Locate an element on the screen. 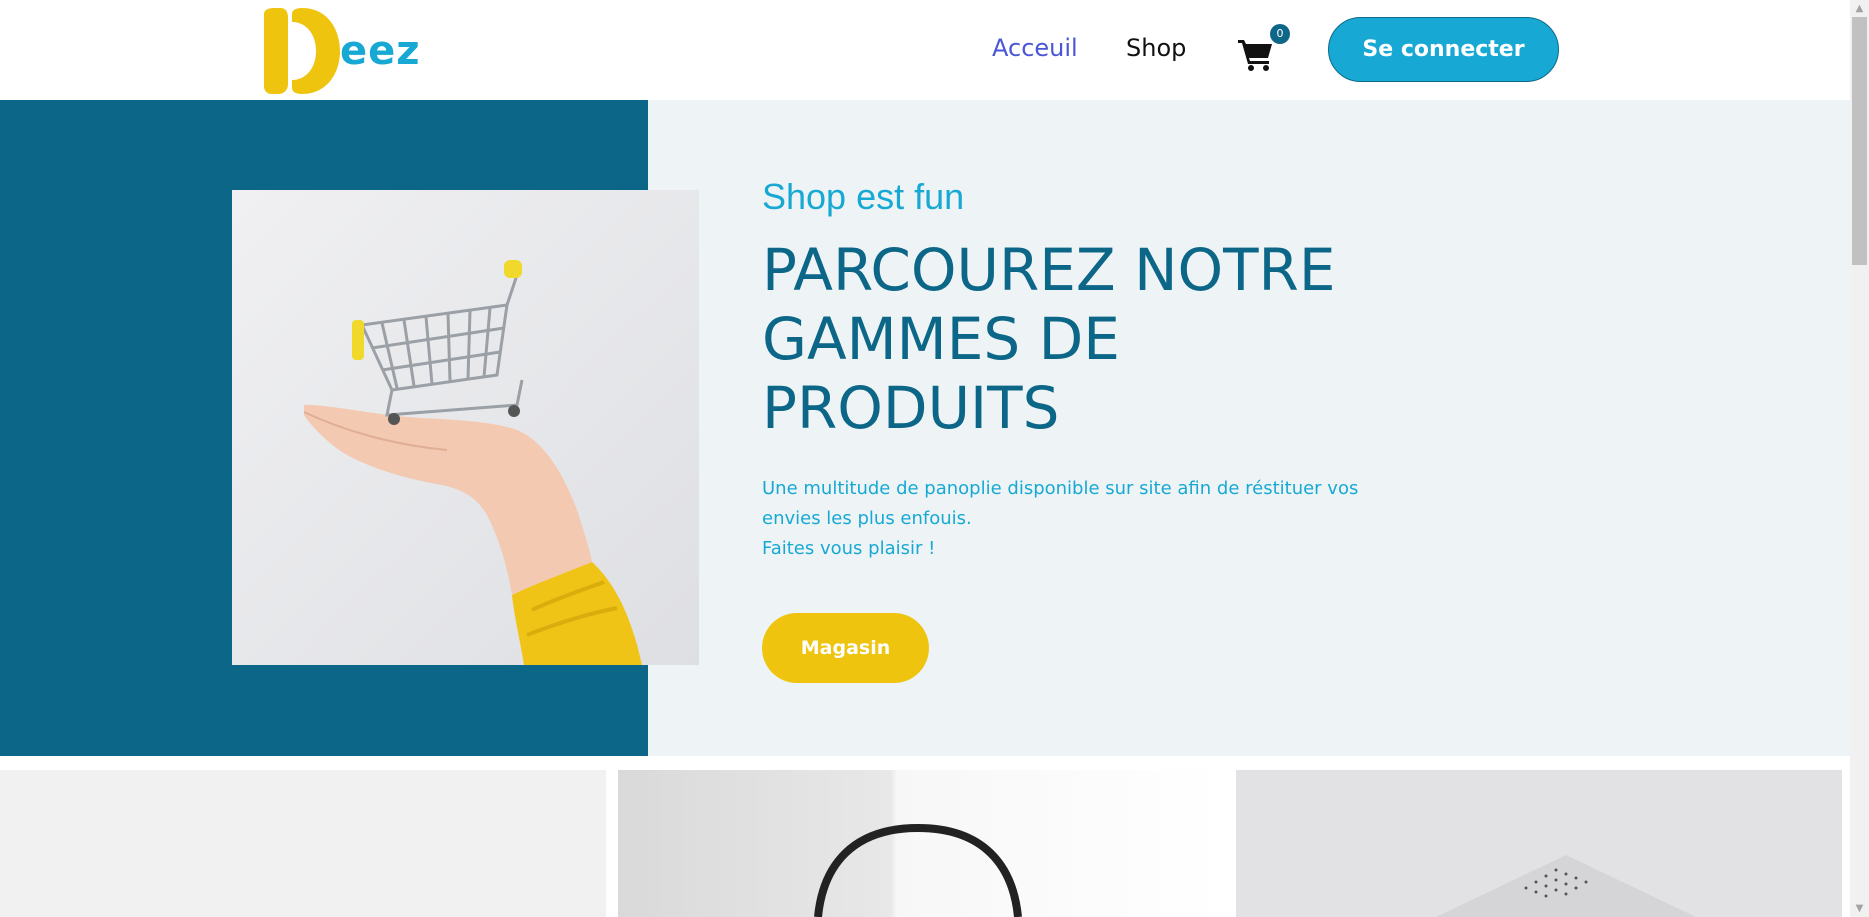  chevron-up-icon: ▲ is located at coordinates (1859, 8).